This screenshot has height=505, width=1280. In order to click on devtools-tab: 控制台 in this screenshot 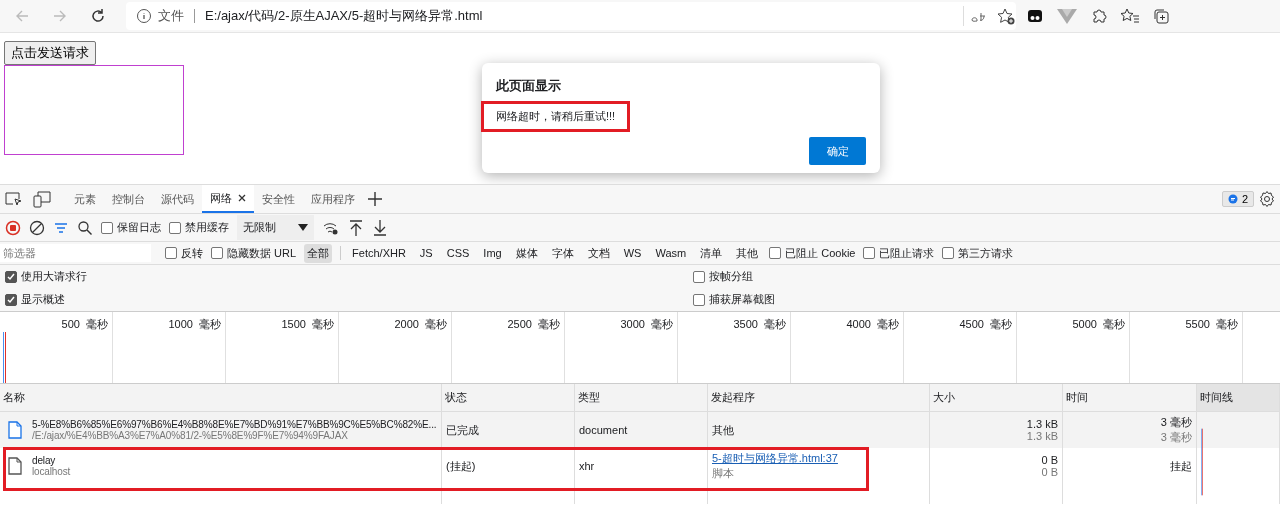, I will do `click(128, 199)`.